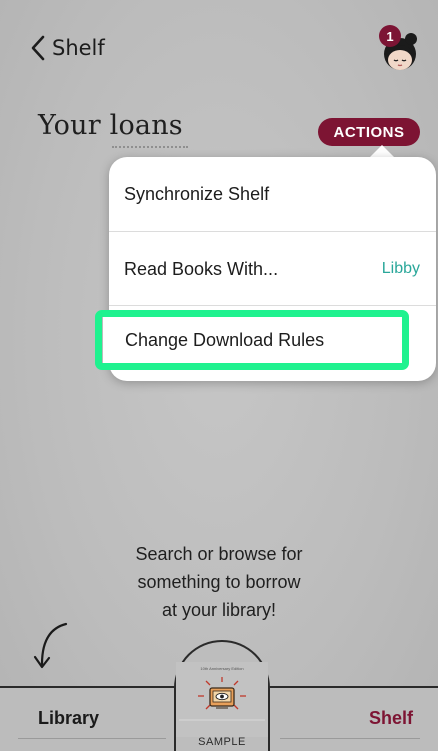  Describe the element at coordinates (272, 305) in the screenshot. I see `menu-divider` at that location.